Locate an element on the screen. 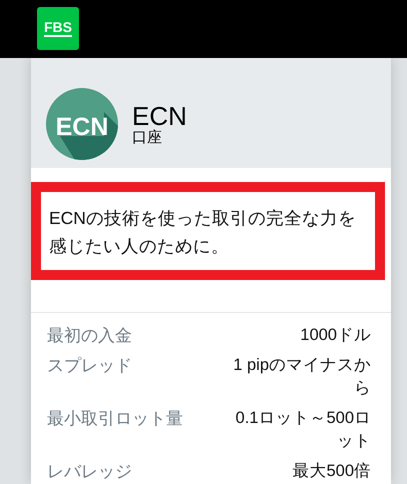 This screenshot has width=407, height=484. spec-value: 1 pipのマイナスから is located at coordinates (301, 377).